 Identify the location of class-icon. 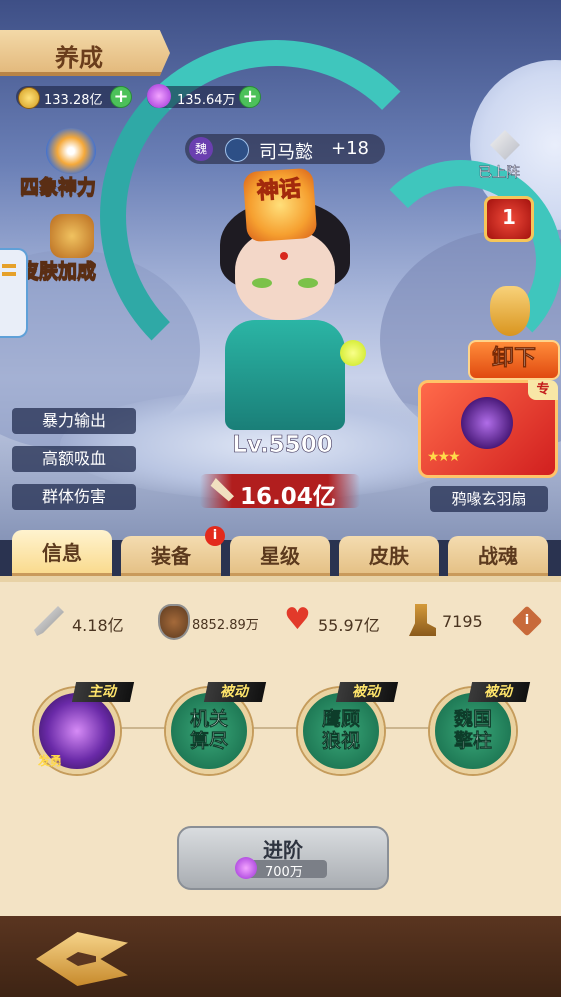
(237, 150).